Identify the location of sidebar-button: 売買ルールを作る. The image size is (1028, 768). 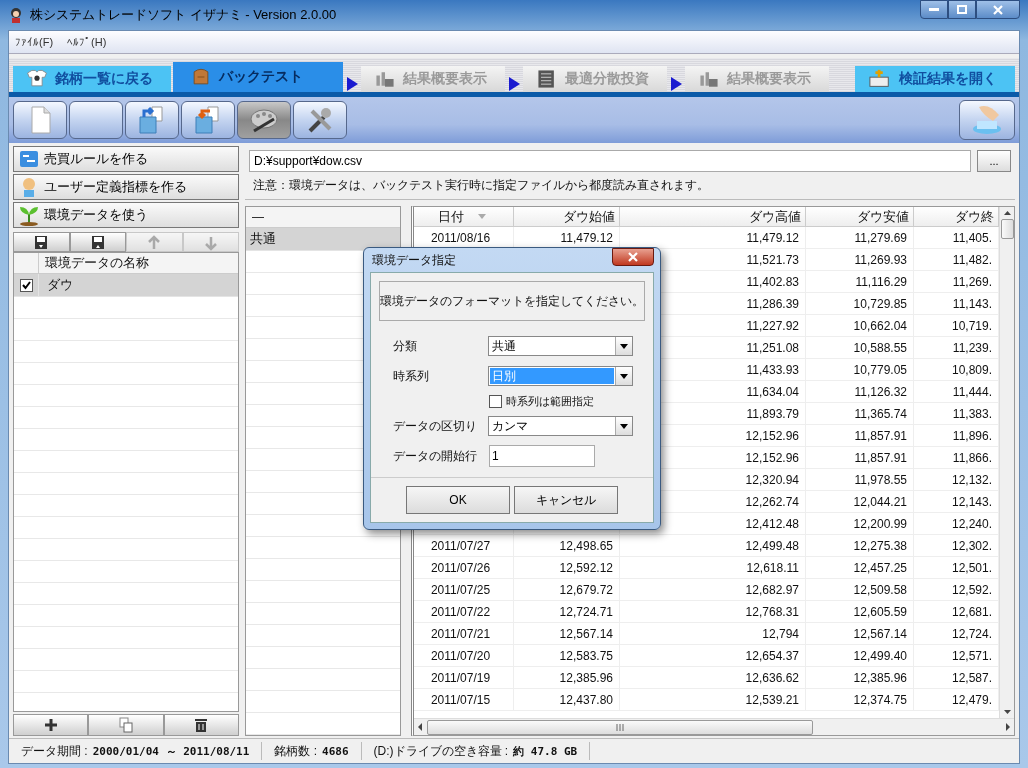
(126, 159).